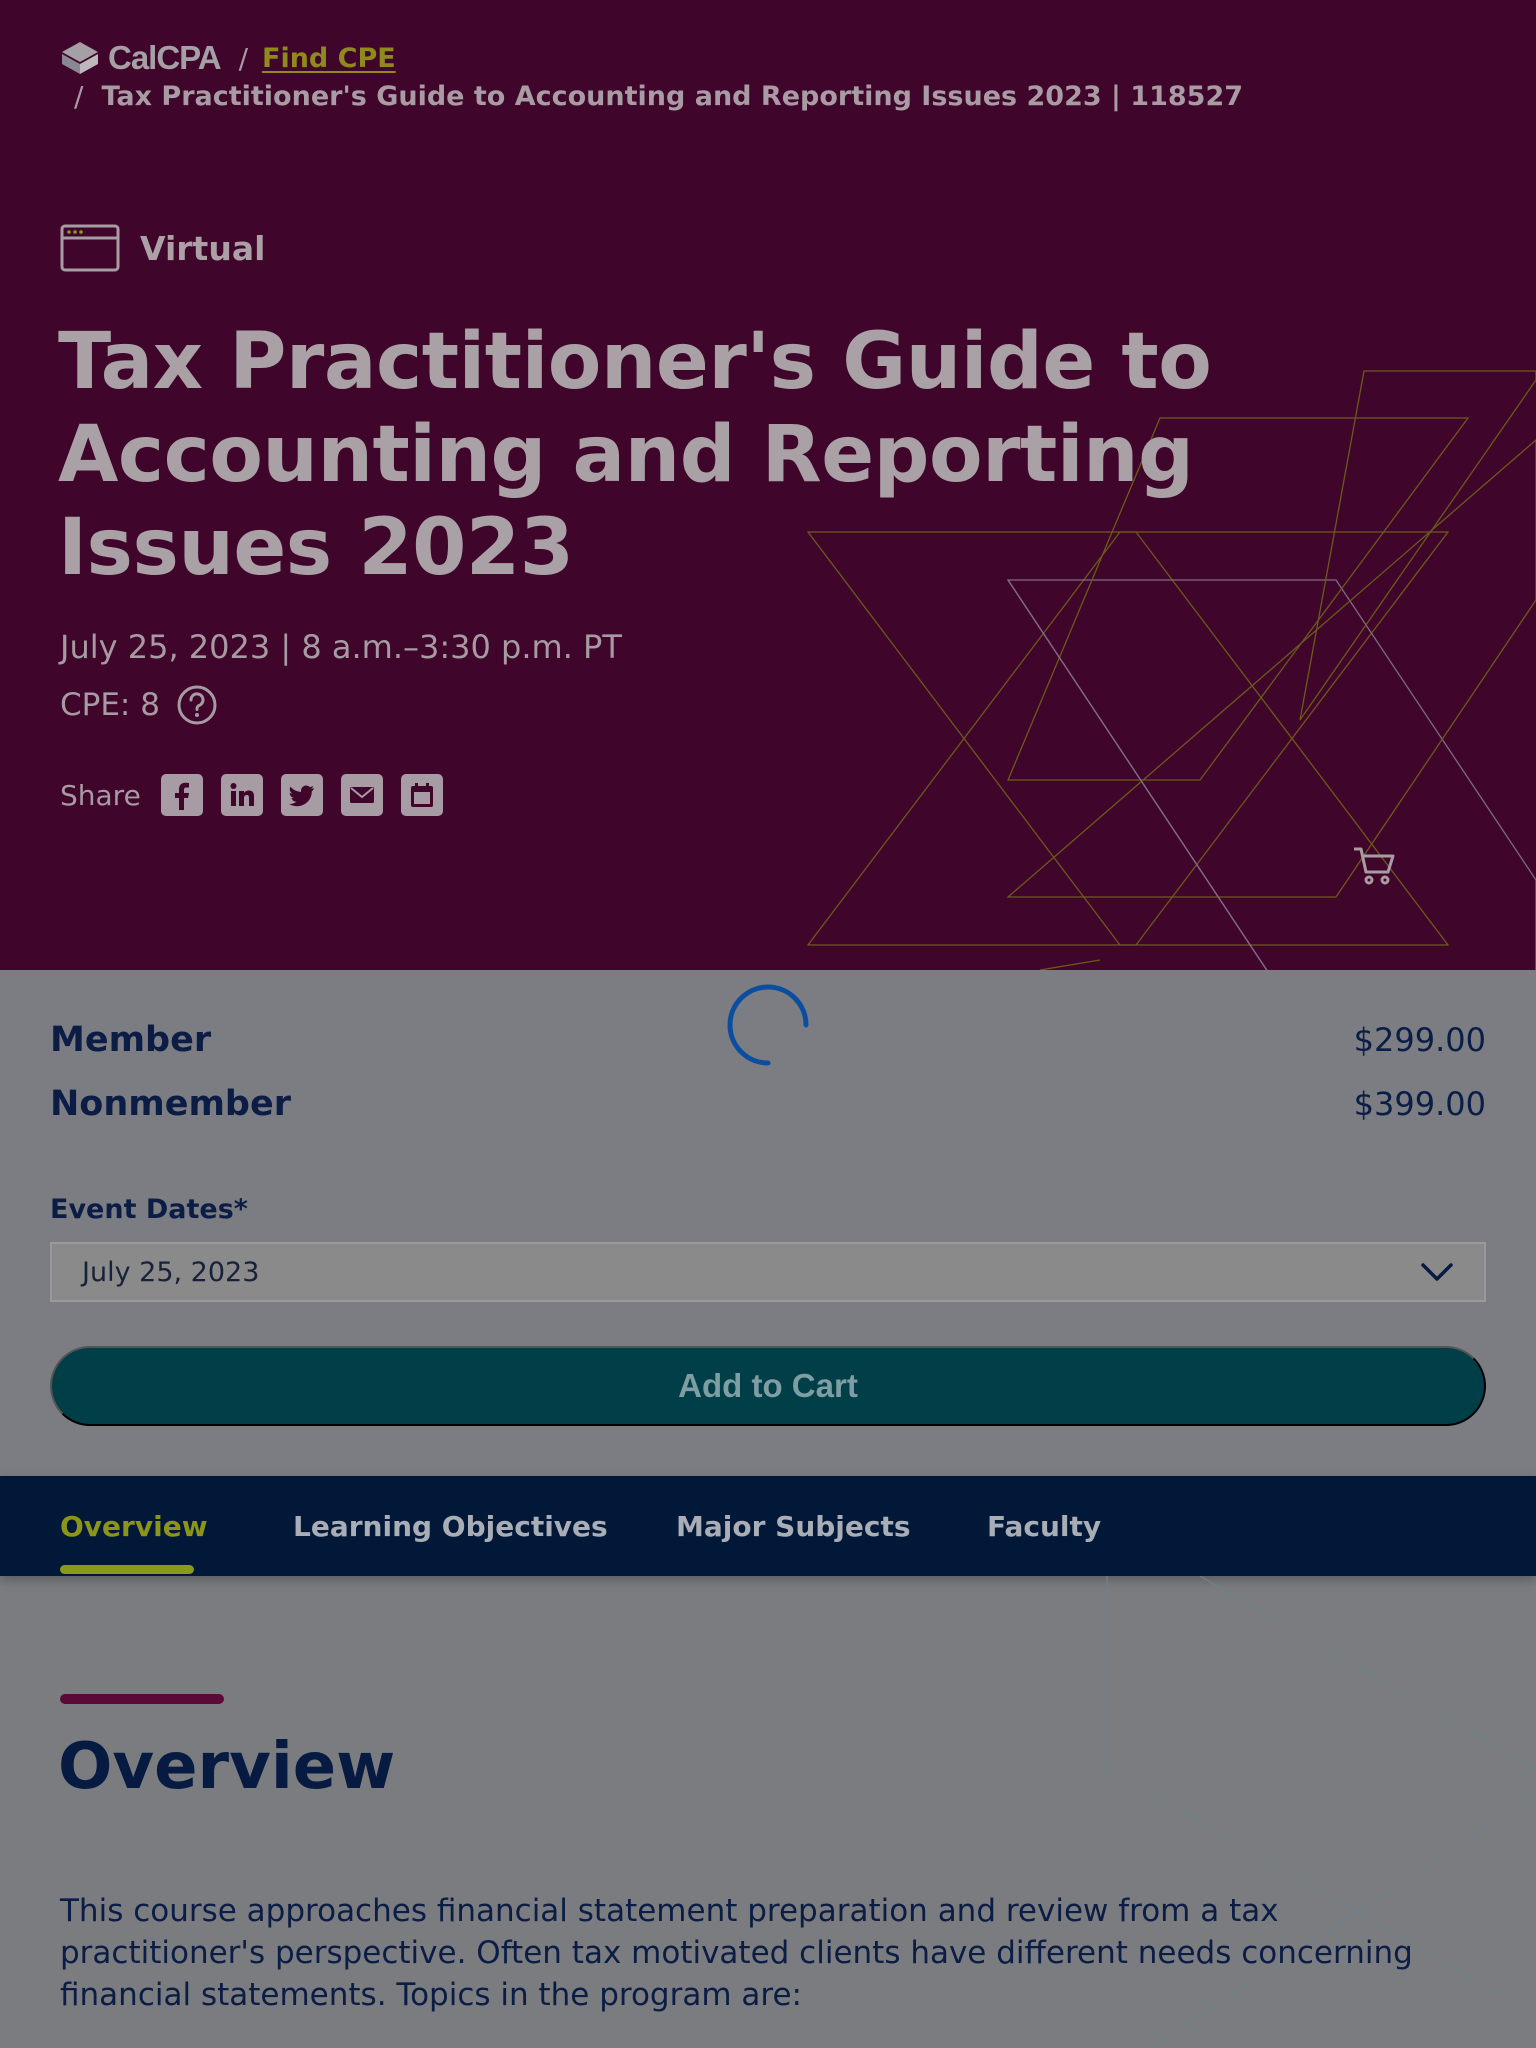  I want to click on nonmember-label: Nonmember, so click(170, 1104).